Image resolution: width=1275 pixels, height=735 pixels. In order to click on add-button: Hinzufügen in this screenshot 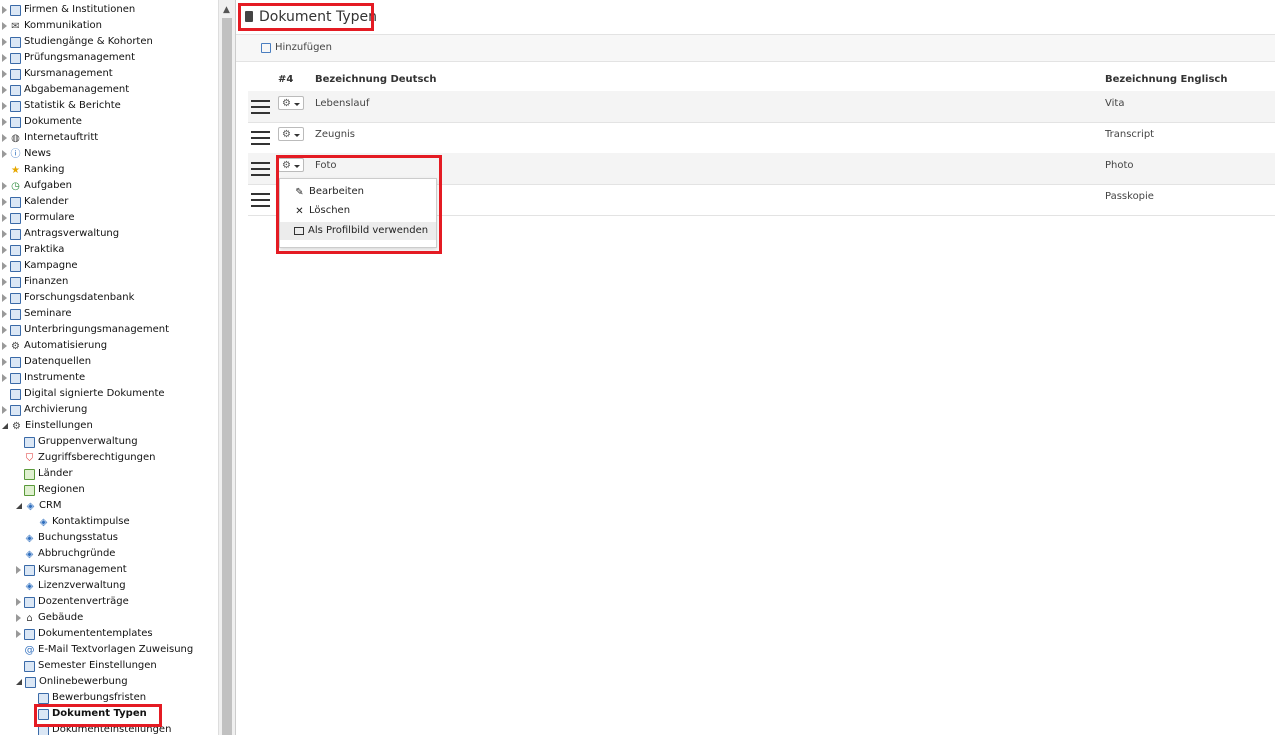, I will do `click(296, 47)`.